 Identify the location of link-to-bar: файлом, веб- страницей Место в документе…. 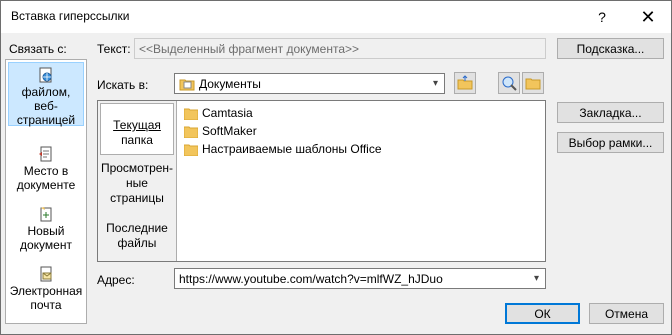
(46, 191).